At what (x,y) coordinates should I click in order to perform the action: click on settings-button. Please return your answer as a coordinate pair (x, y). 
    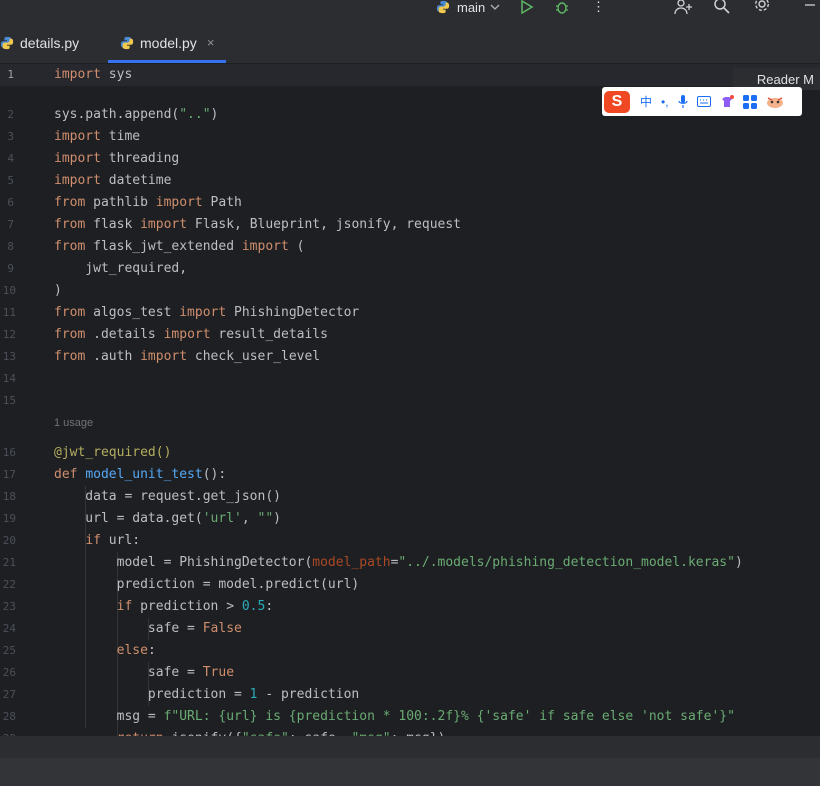
    Looking at the image, I should click on (762, 7).